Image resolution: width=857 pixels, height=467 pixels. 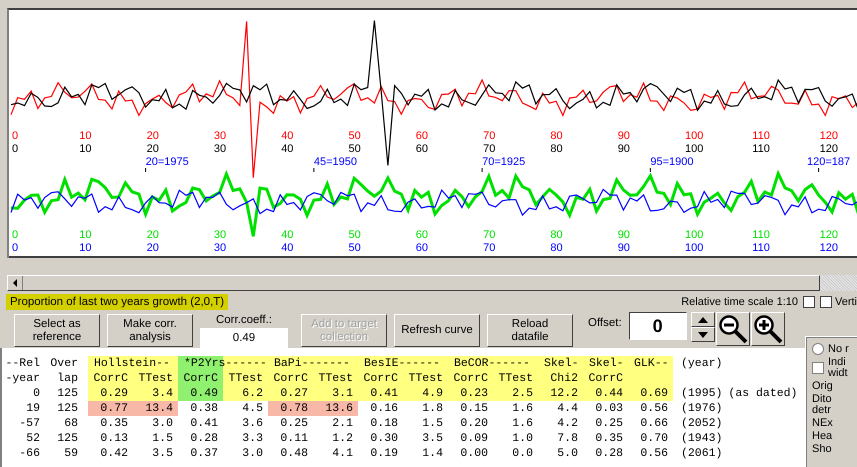 What do you see at coordinates (701, 423) in the screenshot?
I see `table-cell: (2052)` at bounding box center [701, 423].